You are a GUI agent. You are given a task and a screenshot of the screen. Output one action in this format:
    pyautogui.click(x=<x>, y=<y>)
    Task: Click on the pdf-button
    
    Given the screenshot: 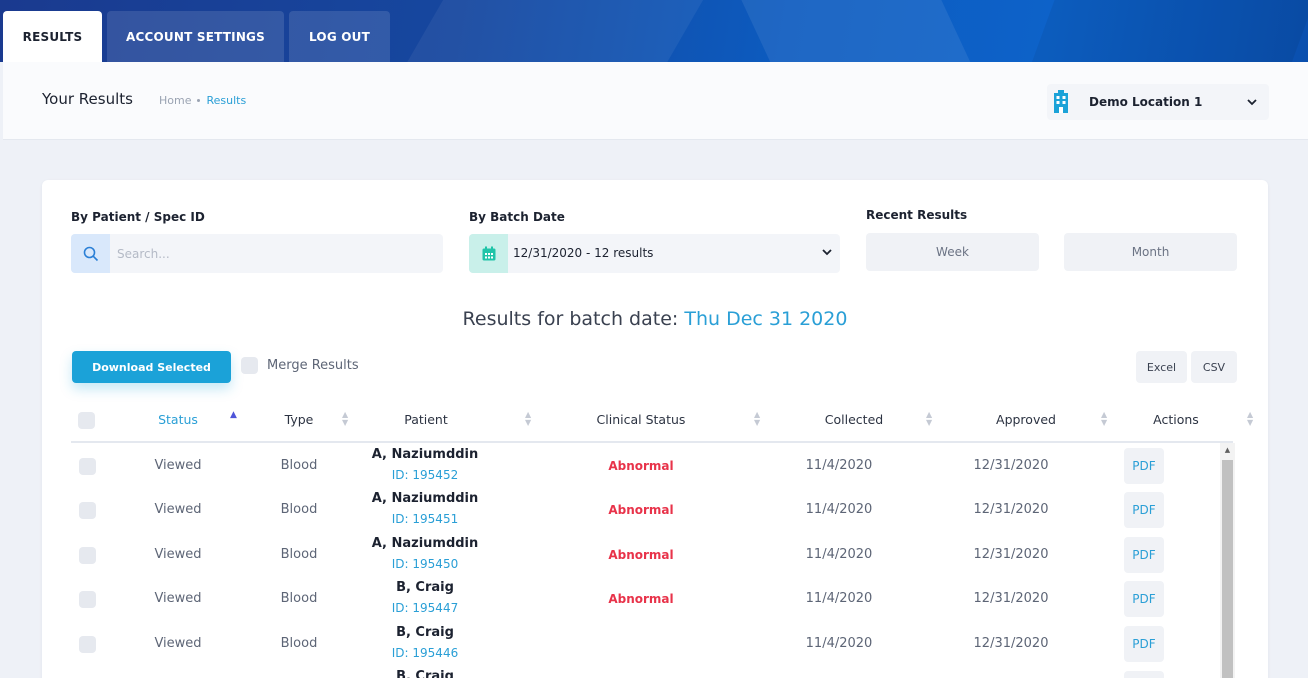 What is the action you would take?
    pyautogui.click(x=1144, y=674)
    